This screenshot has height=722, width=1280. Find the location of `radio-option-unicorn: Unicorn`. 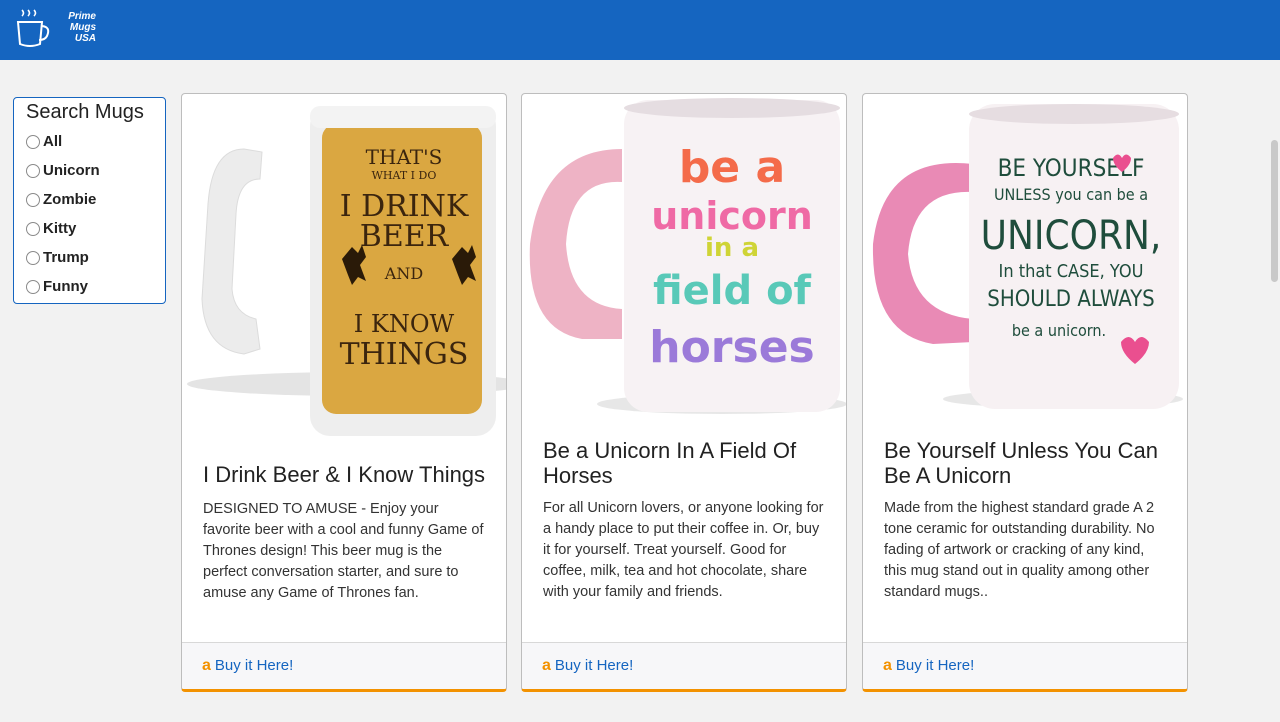

radio-option-unicorn: Unicorn is located at coordinates (95, 170).